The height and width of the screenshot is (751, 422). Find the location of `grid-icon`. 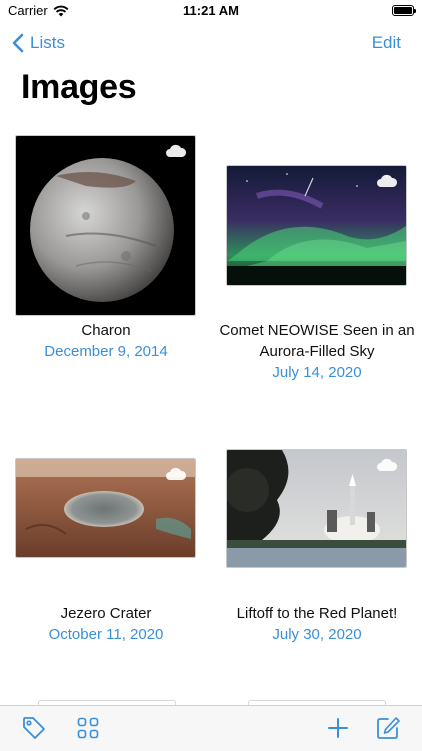

grid-icon is located at coordinates (88, 728).